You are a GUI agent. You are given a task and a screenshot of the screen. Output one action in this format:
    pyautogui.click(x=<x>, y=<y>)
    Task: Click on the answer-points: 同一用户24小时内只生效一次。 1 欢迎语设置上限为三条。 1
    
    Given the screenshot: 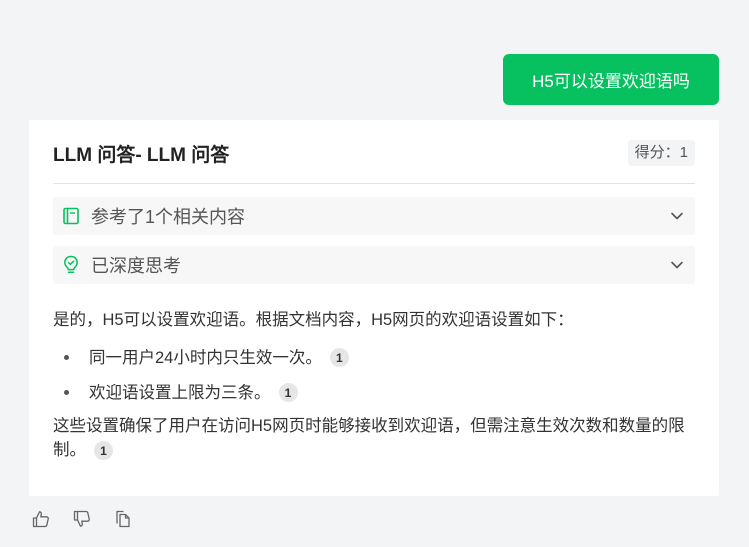 What is the action you would take?
    pyautogui.click(x=376, y=375)
    